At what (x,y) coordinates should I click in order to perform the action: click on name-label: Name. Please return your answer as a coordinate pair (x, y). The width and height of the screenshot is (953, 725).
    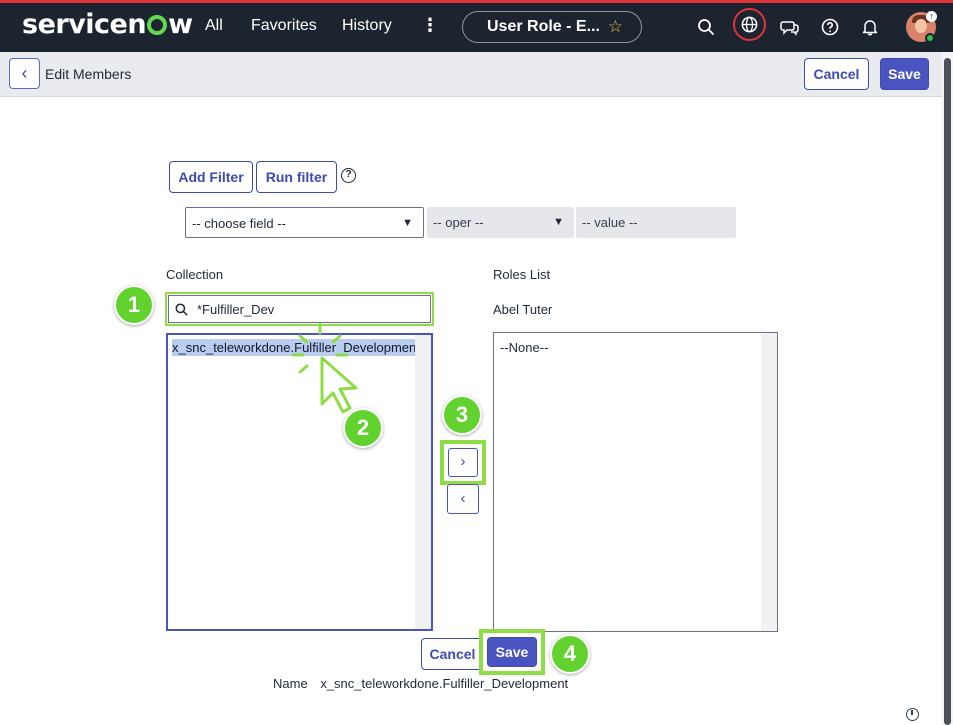
    Looking at the image, I should click on (290, 683).